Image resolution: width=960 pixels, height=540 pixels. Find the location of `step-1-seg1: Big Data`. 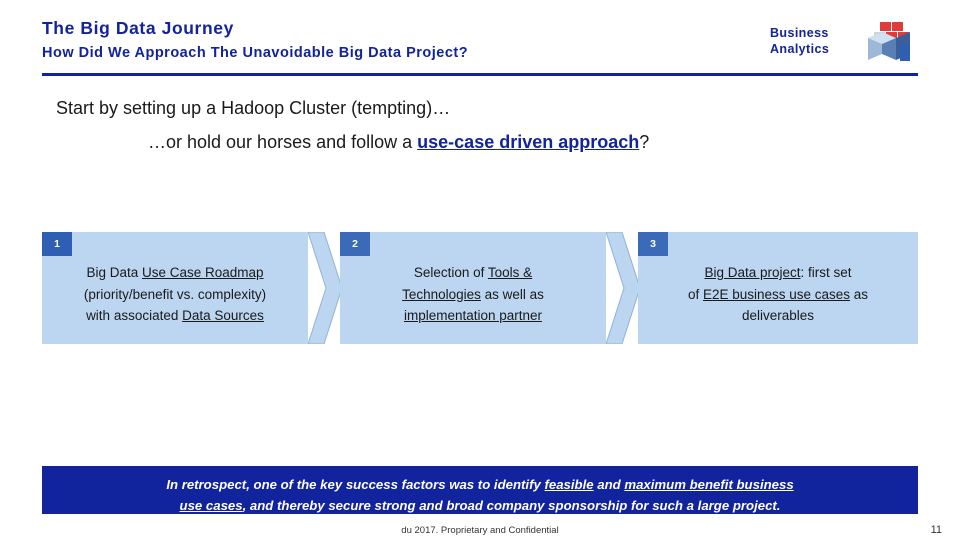

step-1-seg1: Big Data is located at coordinates (114, 272).